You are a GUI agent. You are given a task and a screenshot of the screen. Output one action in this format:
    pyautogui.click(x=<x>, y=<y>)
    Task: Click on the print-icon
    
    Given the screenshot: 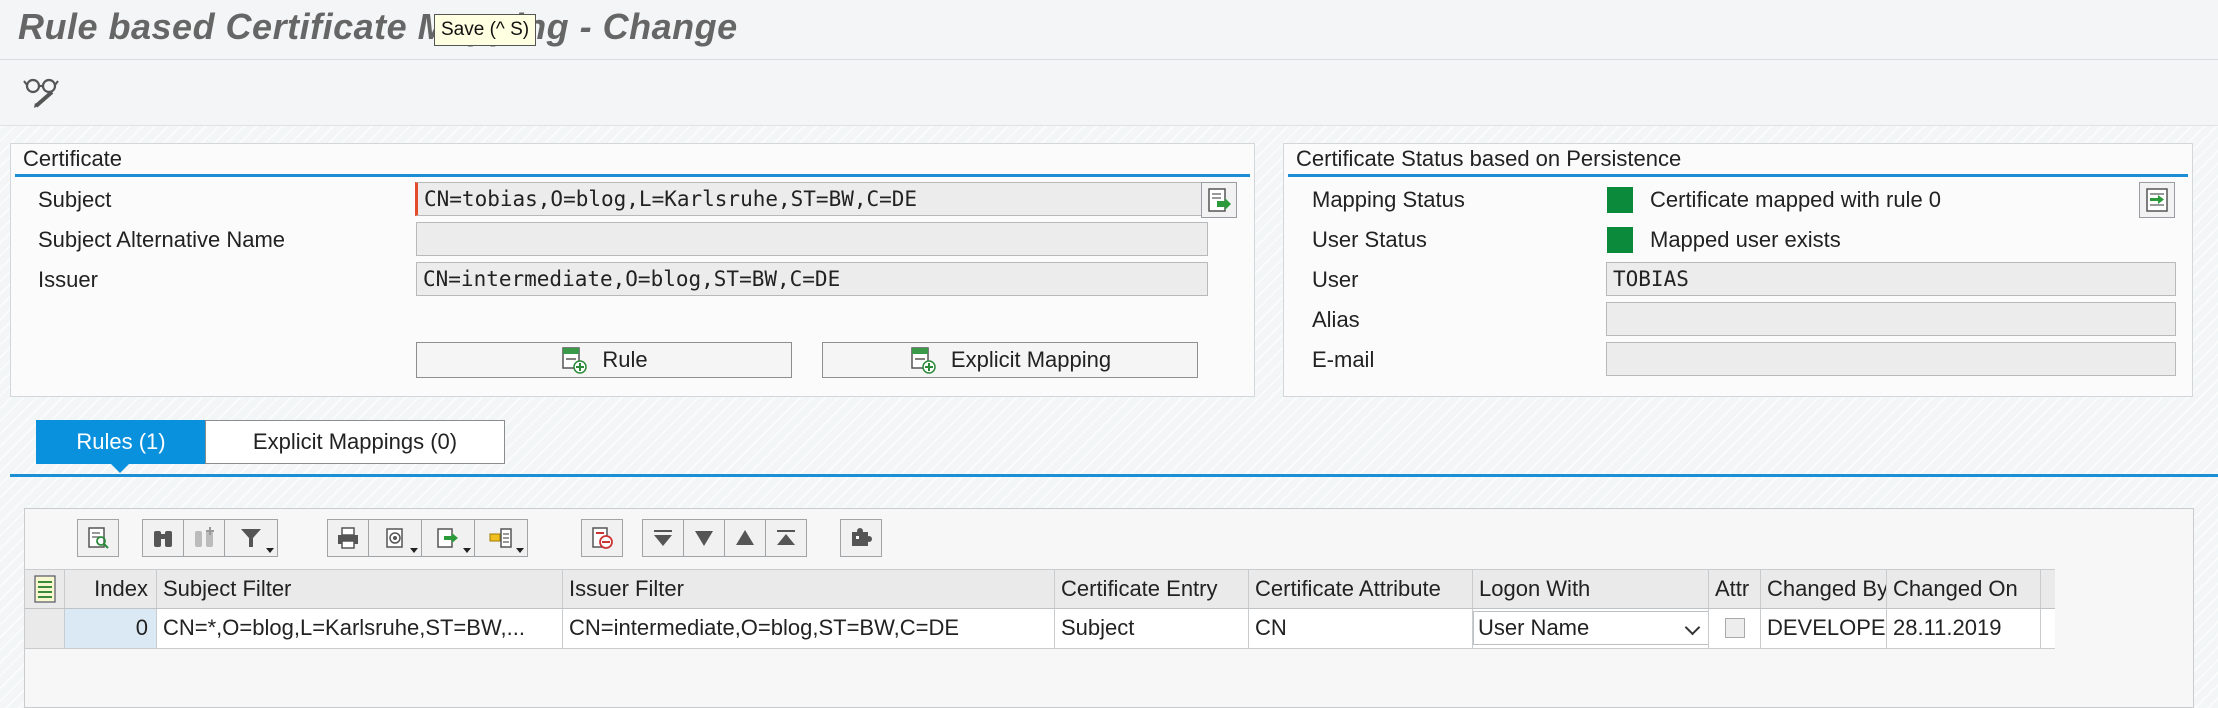 What is the action you would take?
    pyautogui.click(x=348, y=538)
    